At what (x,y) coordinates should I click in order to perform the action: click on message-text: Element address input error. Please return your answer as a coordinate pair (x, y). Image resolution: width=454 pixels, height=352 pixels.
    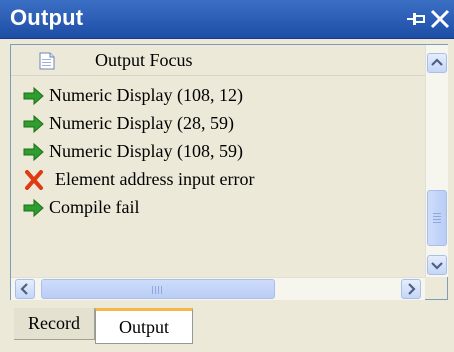
    Looking at the image, I should click on (155, 179).